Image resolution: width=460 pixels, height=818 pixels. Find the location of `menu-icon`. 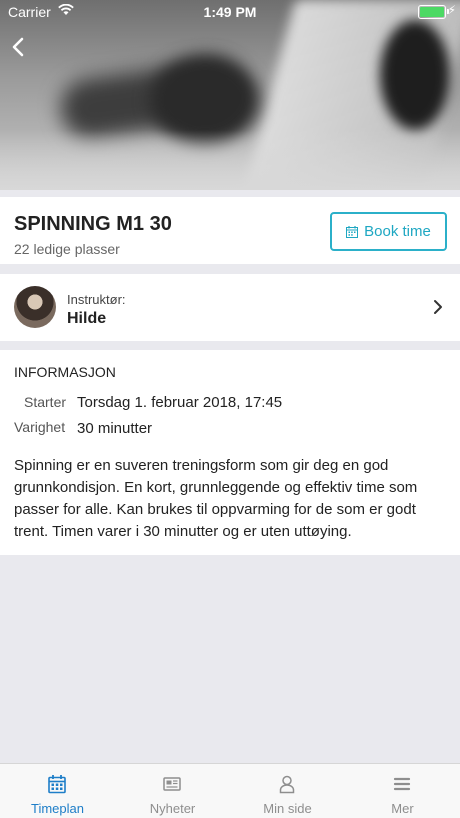

menu-icon is located at coordinates (402, 784).